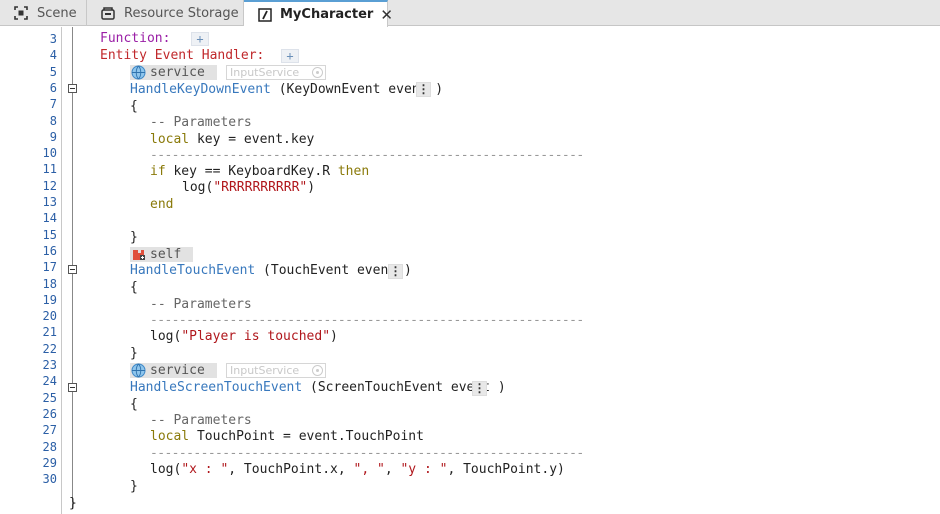  Describe the element at coordinates (49, 479) in the screenshot. I see `line-number: 30` at that location.